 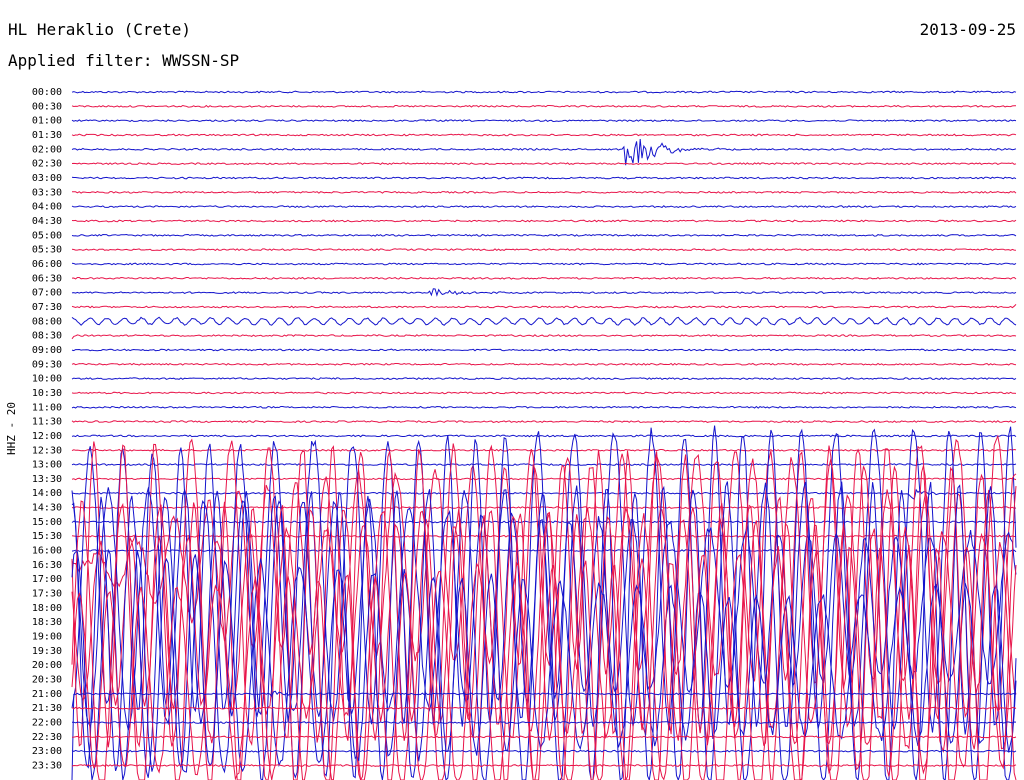 What do you see at coordinates (47, 522) in the screenshot?
I see `time-tick-label: 15:00` at bounding box center [47, 522].